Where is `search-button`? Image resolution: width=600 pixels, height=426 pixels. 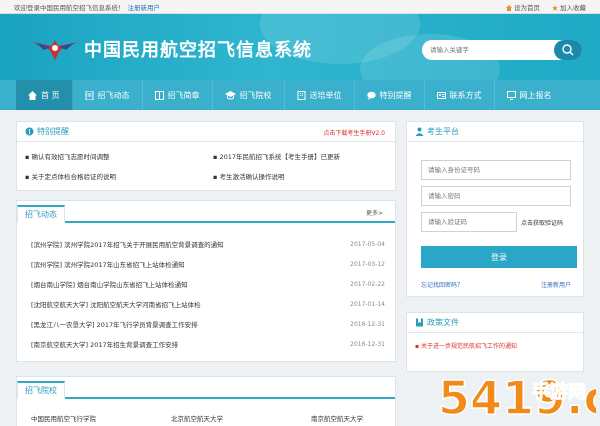 search-button is located at coordinates (568, 50).